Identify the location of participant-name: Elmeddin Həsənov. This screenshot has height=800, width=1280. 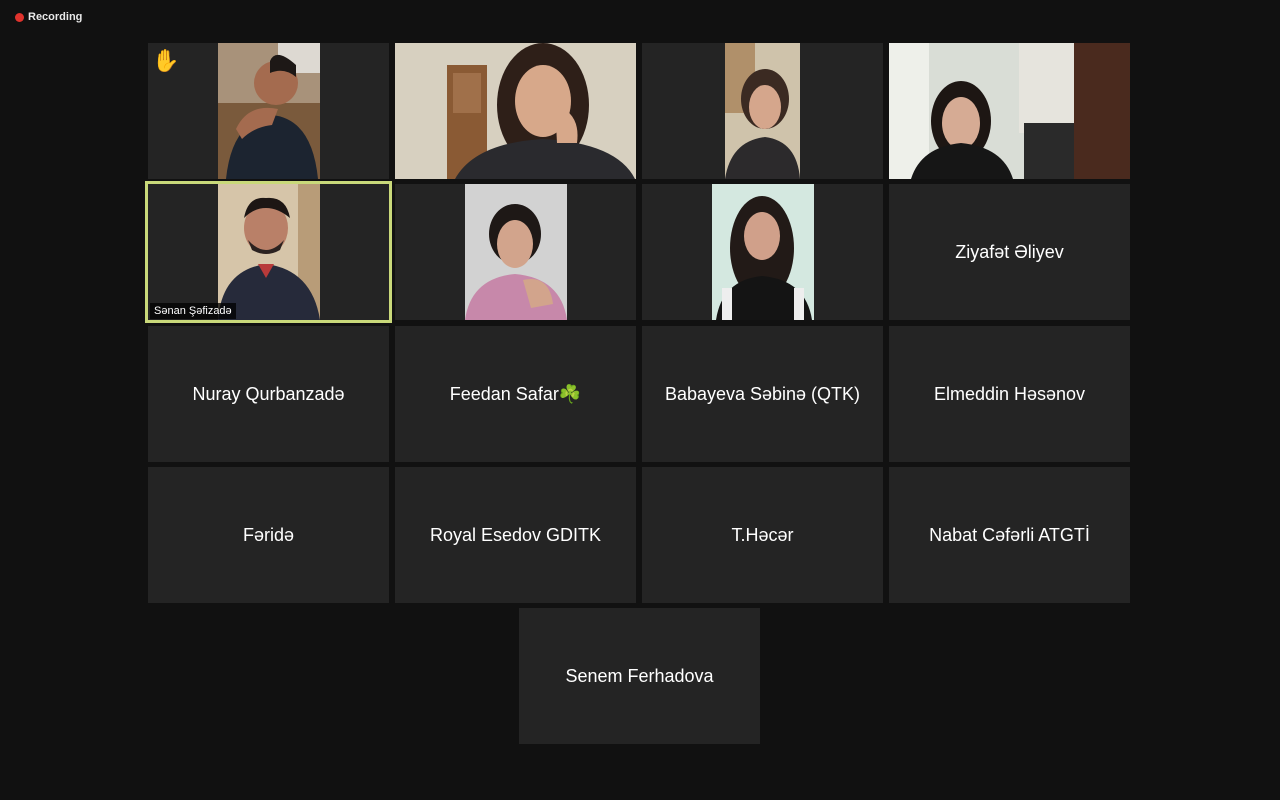
(1009, 393).